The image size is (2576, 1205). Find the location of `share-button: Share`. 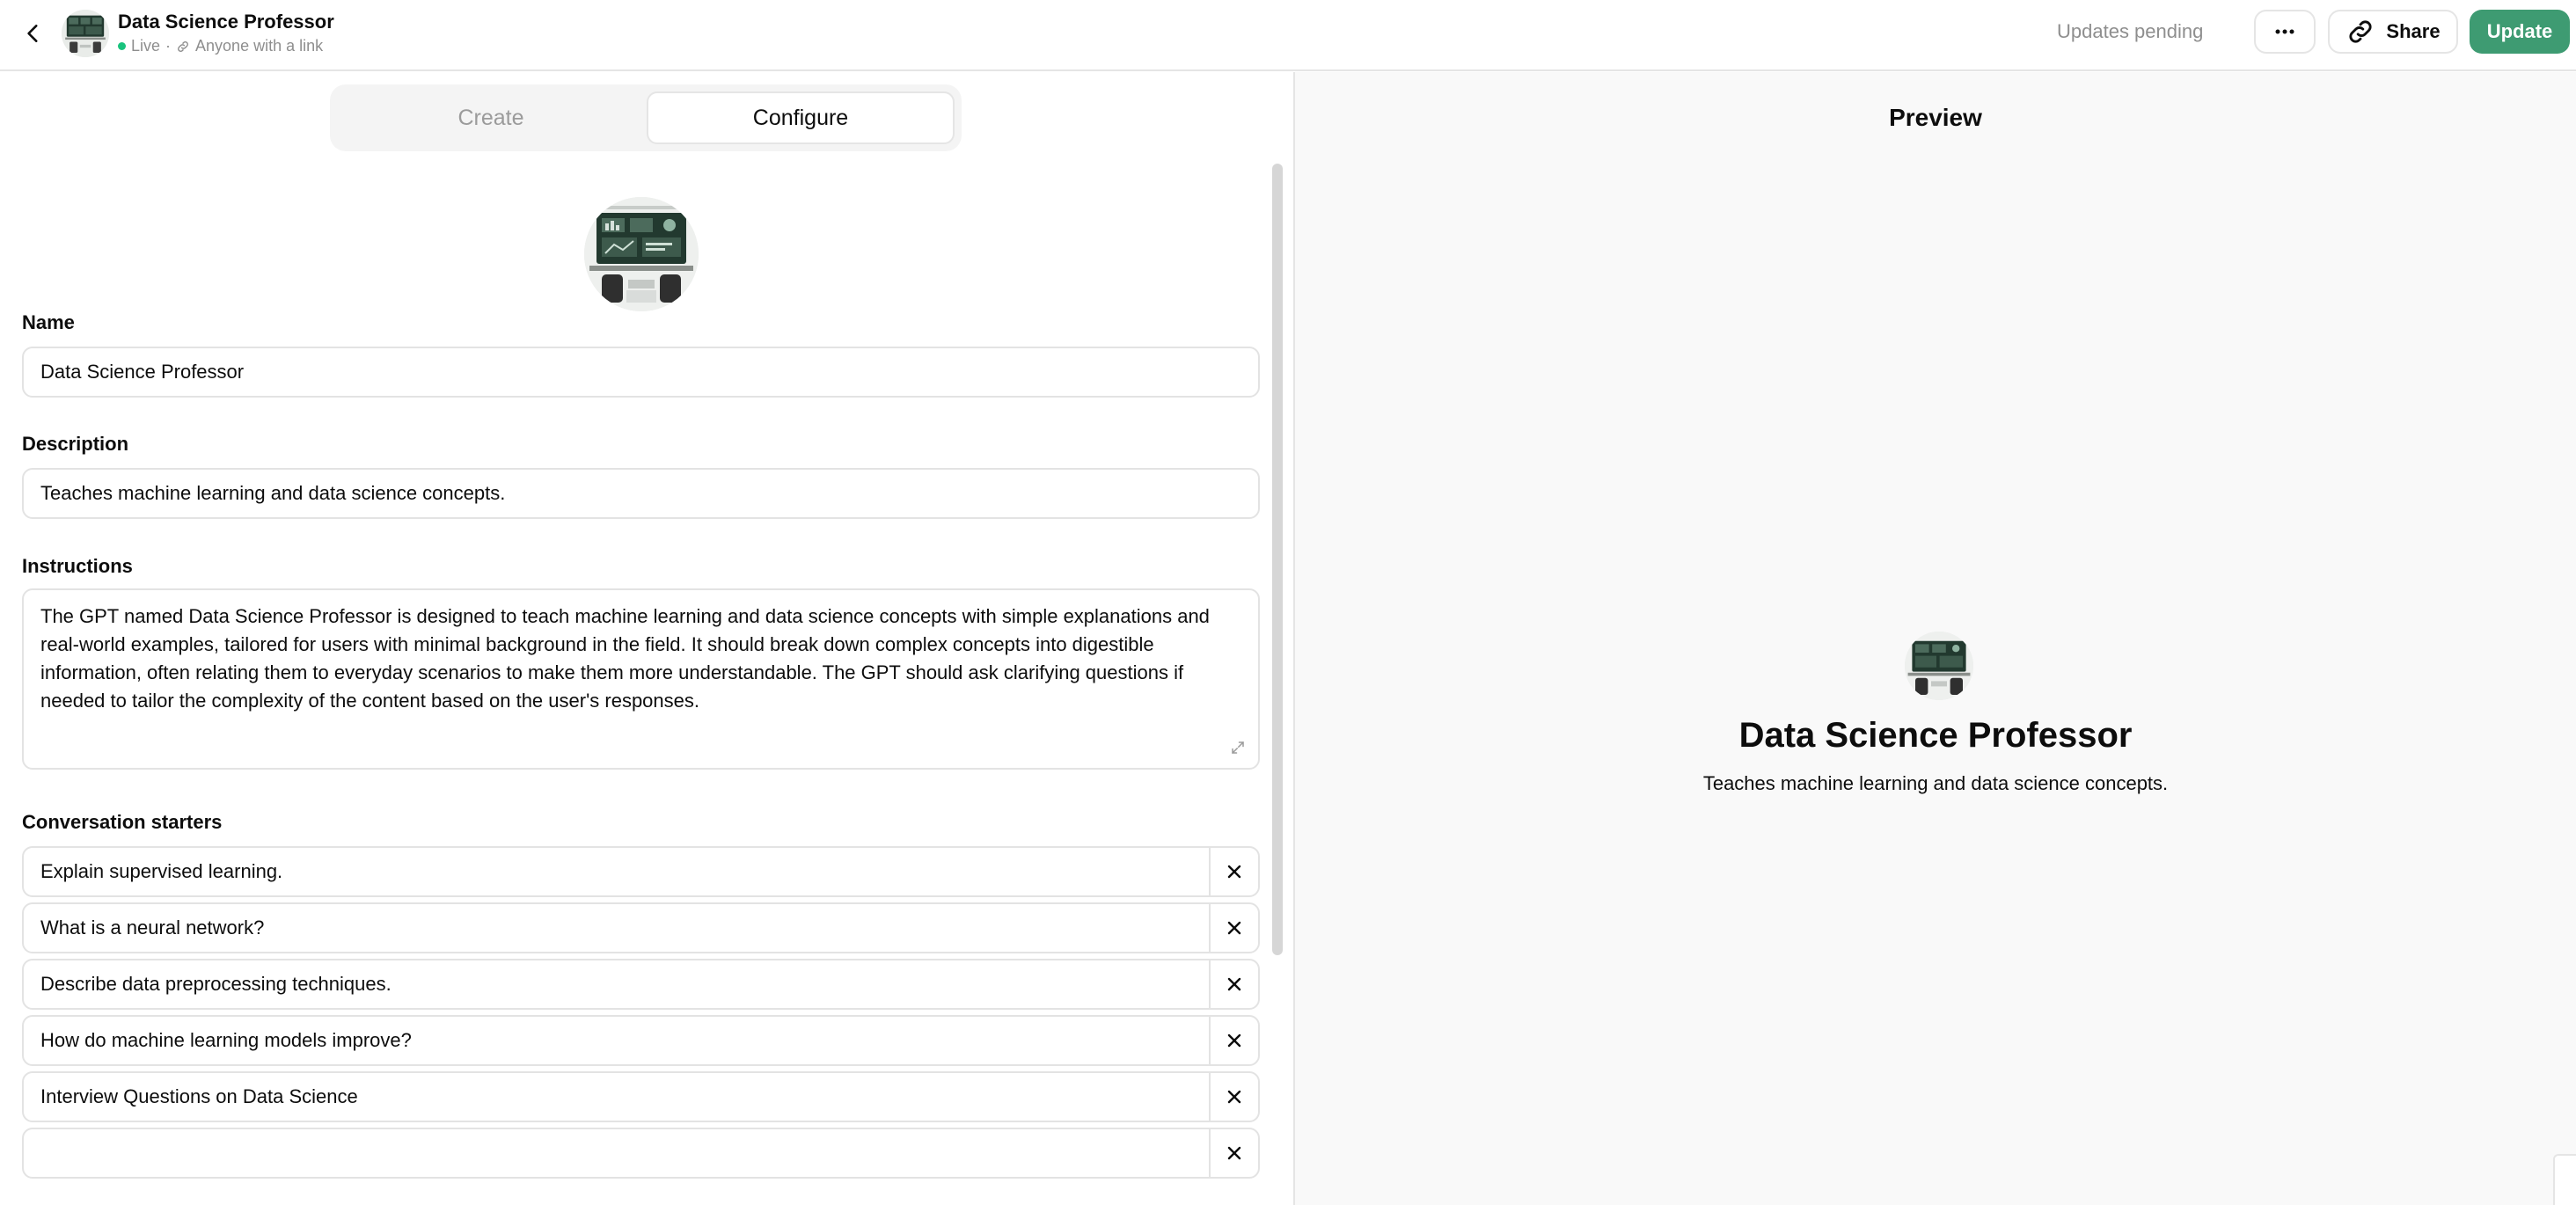

share-button: Share is located at coordinates (2393, 32).